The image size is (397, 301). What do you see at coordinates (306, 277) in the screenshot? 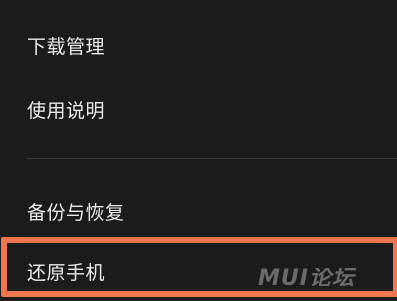
I see `watermark-logo: MUI论坛` at bounding box center [306, 277].